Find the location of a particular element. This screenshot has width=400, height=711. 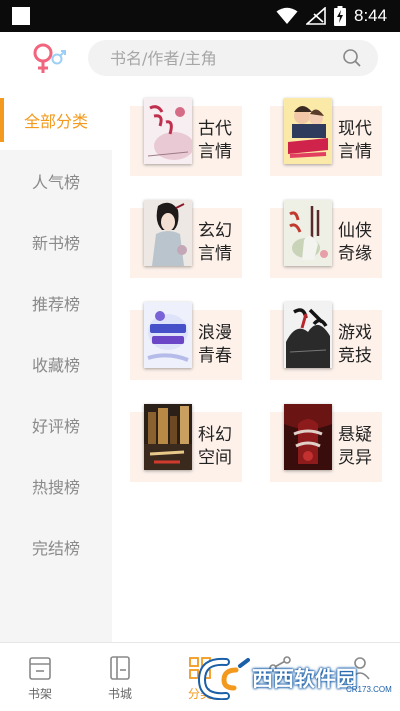

bookstore-icon is located at coordinates (120, 668).